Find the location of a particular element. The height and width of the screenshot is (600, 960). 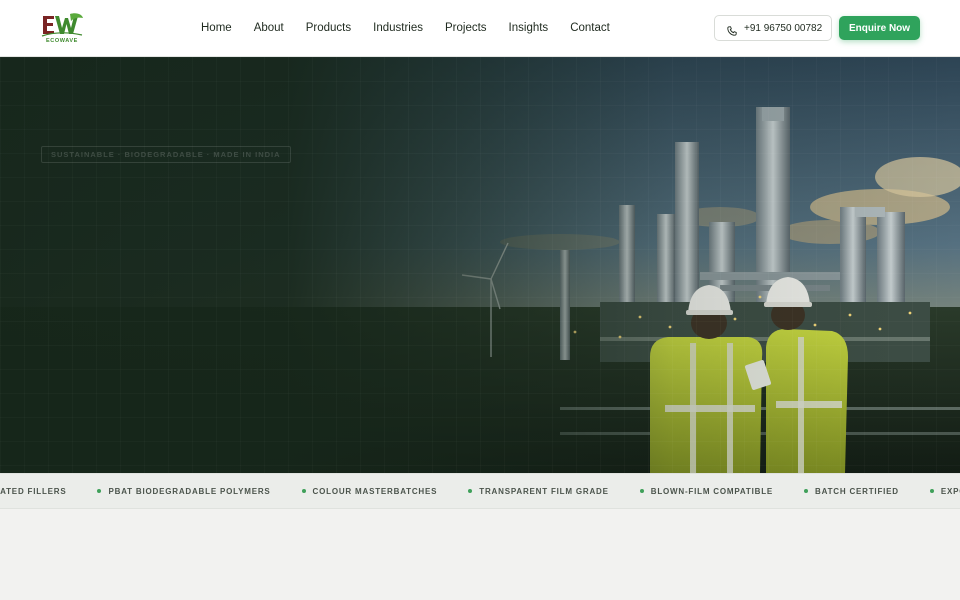

nav-products: Products is located at coordinates (328, 28).